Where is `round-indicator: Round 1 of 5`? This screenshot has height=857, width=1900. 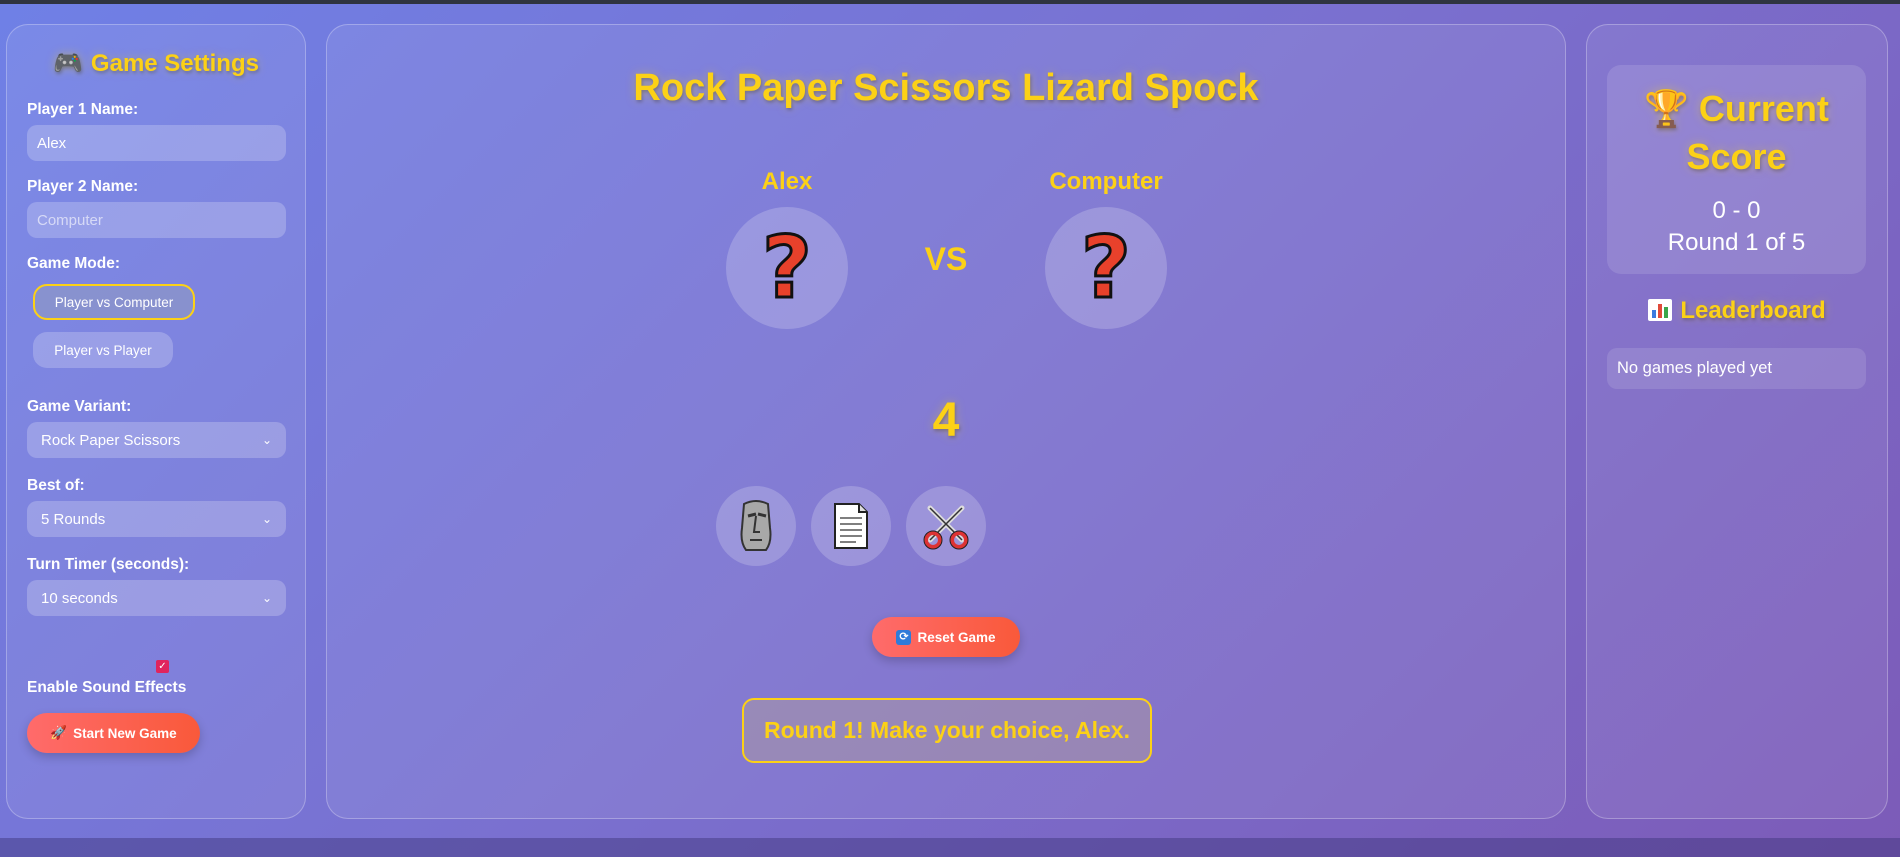 round-indicator: Round 1 of 5 is located at coordinates (1736, 242).